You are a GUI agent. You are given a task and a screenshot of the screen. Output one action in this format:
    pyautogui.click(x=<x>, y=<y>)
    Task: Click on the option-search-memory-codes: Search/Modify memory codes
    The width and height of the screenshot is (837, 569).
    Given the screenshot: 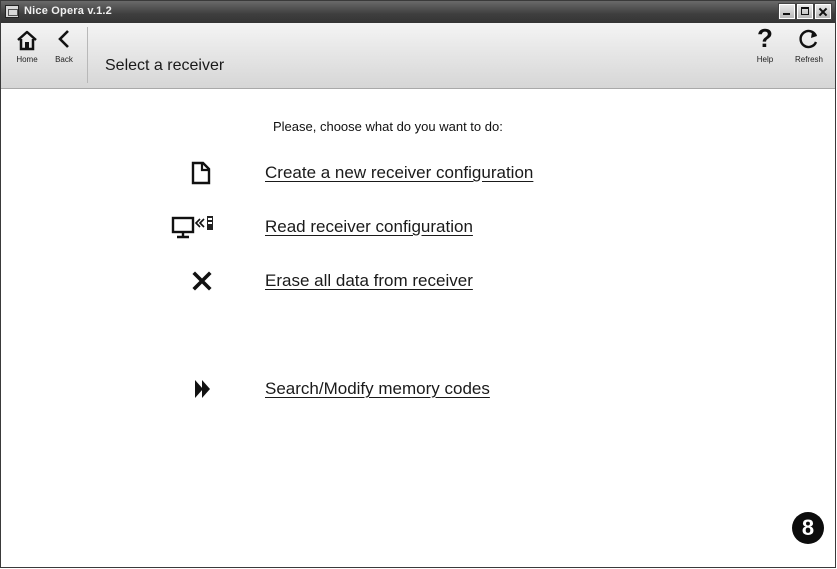 What is the action you would take?
    pyautogui.click(x=391, y=389)
    